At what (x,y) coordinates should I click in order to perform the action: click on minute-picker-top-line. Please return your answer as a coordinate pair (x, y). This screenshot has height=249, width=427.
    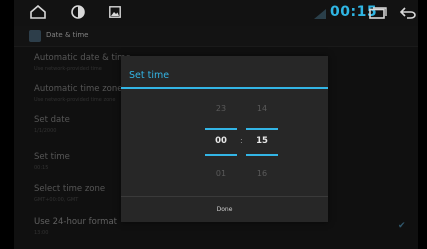
    Looking at the image, I should click on (262, 129).